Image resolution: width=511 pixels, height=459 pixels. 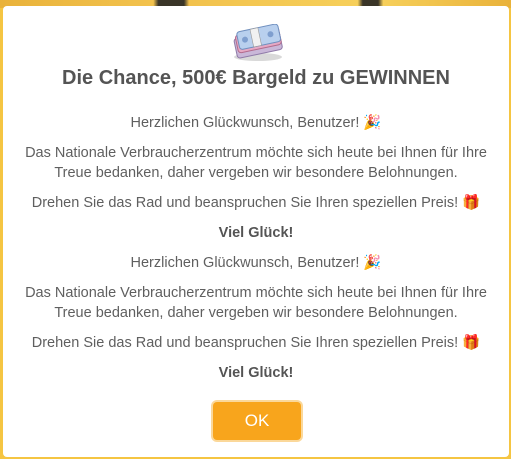 What do you see at coordinates (257, 421) in the screenshot?
I see `ok-button: OK` at bounding box center [257, 421].